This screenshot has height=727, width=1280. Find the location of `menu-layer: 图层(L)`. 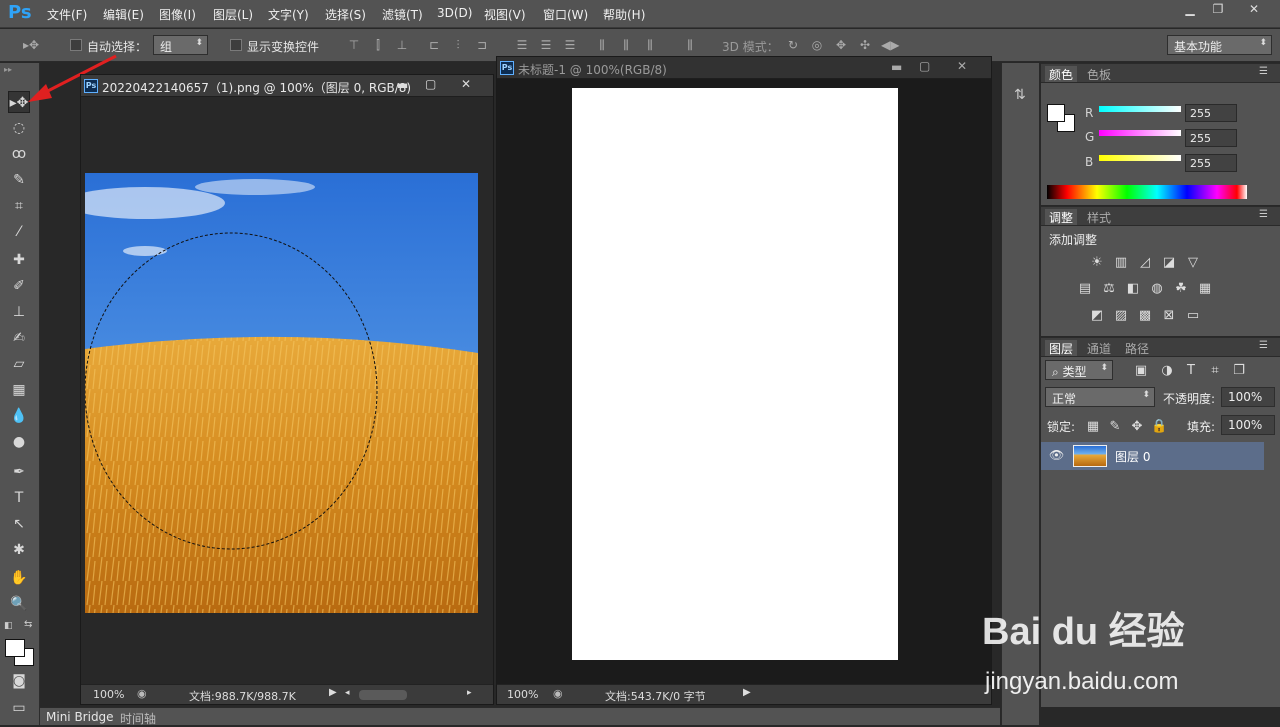

menu-layer: 图层(L) is located at coordinates (233, 14).